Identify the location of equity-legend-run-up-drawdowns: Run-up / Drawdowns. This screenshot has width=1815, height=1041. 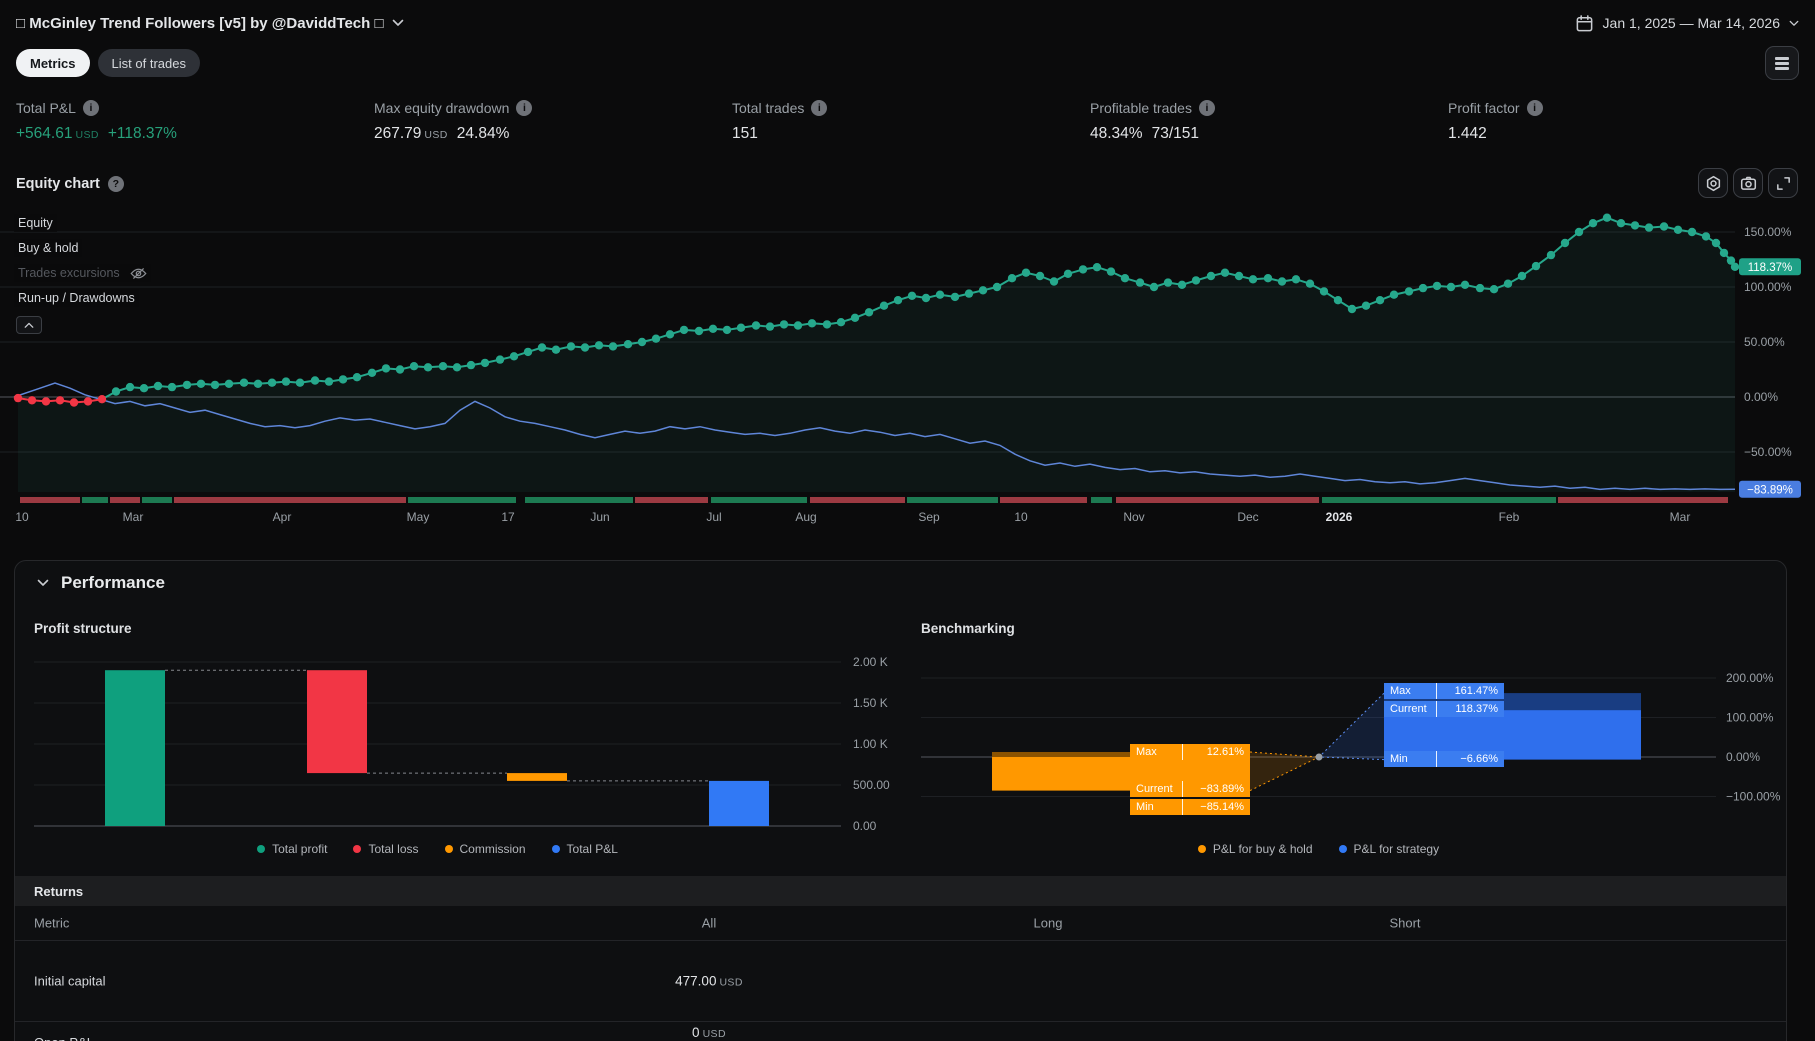
(76, 298).